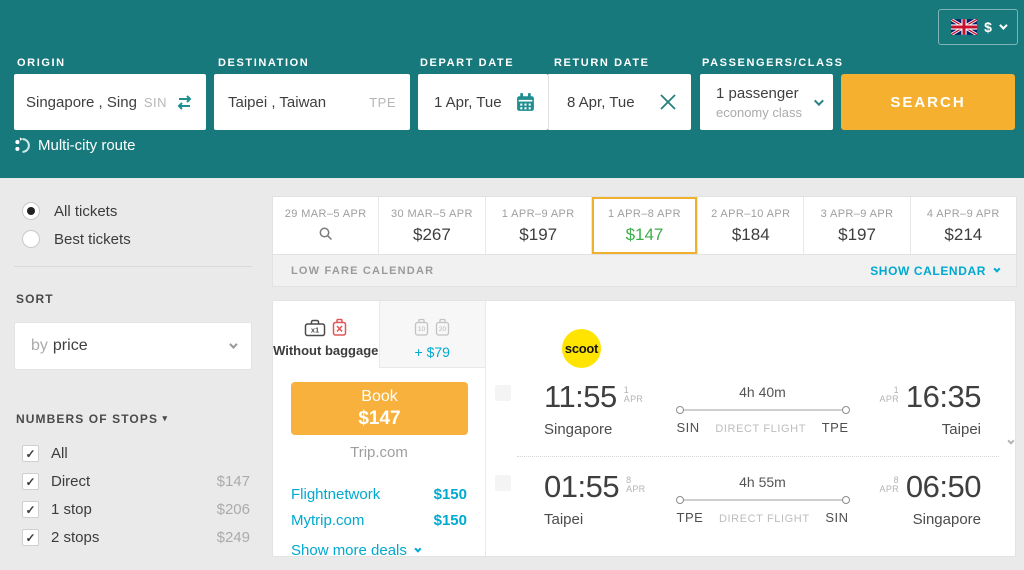  Describe the element at coordinates (81, 102) in the screenshot. I see `origin-value: Singapore , Sing` at that location.